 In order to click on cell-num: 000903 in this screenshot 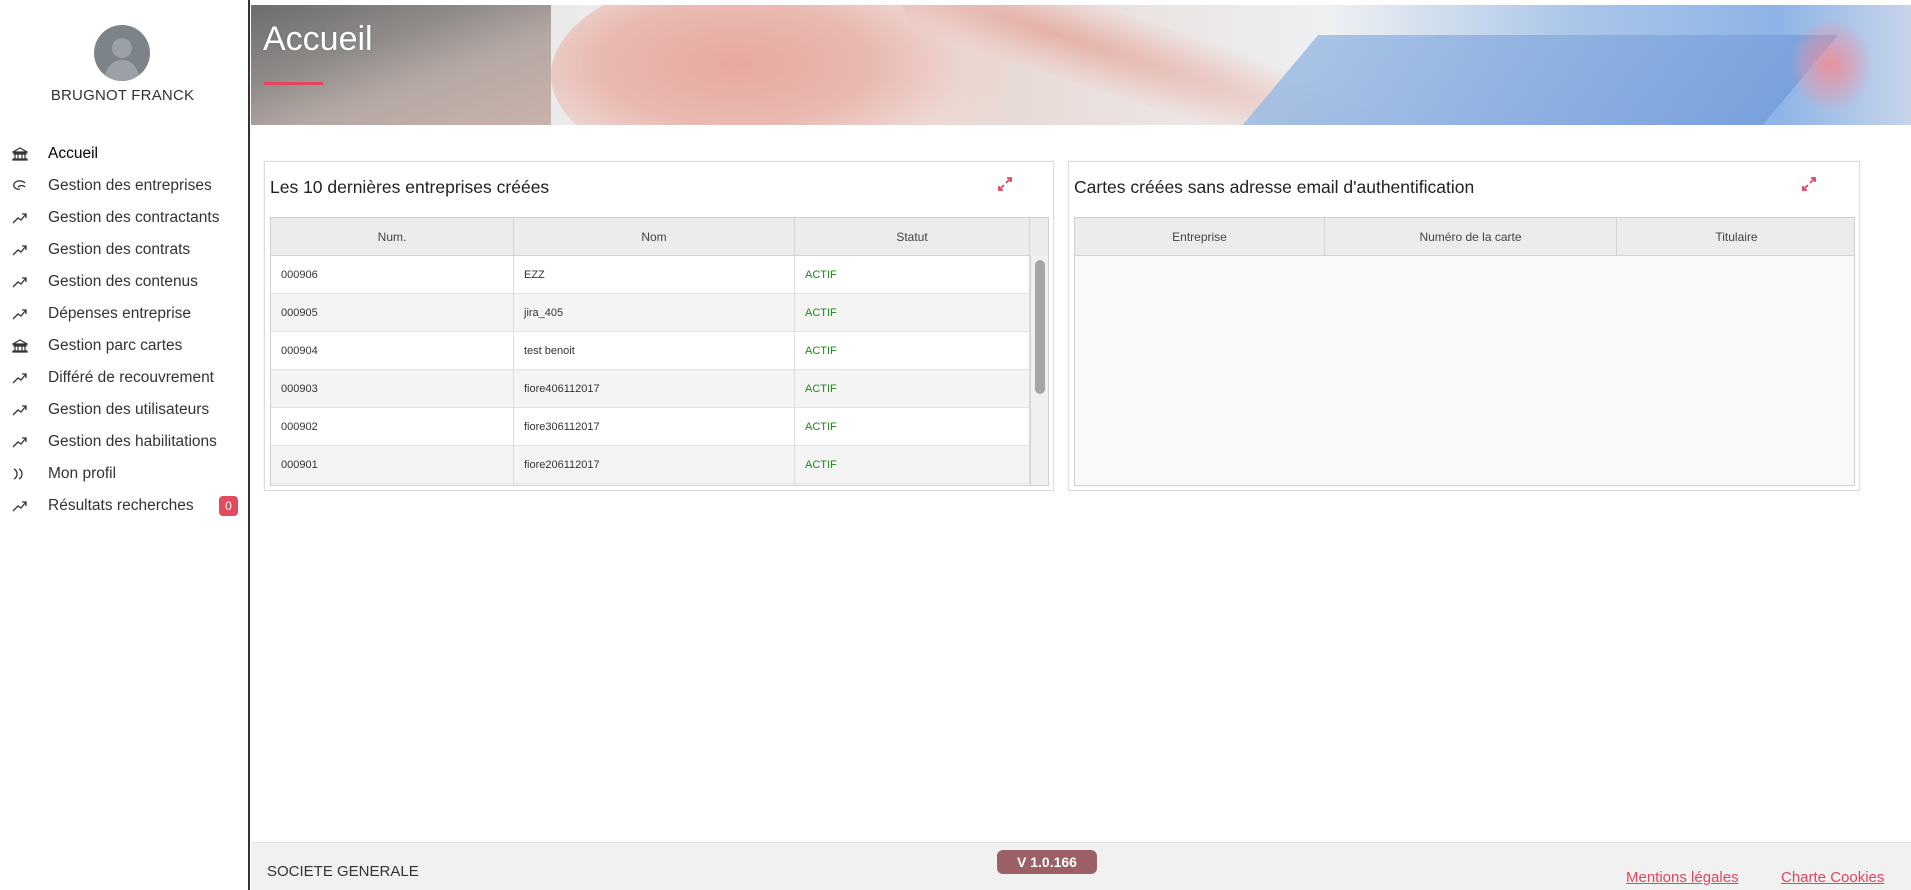, I will do `click(392, 389)`.